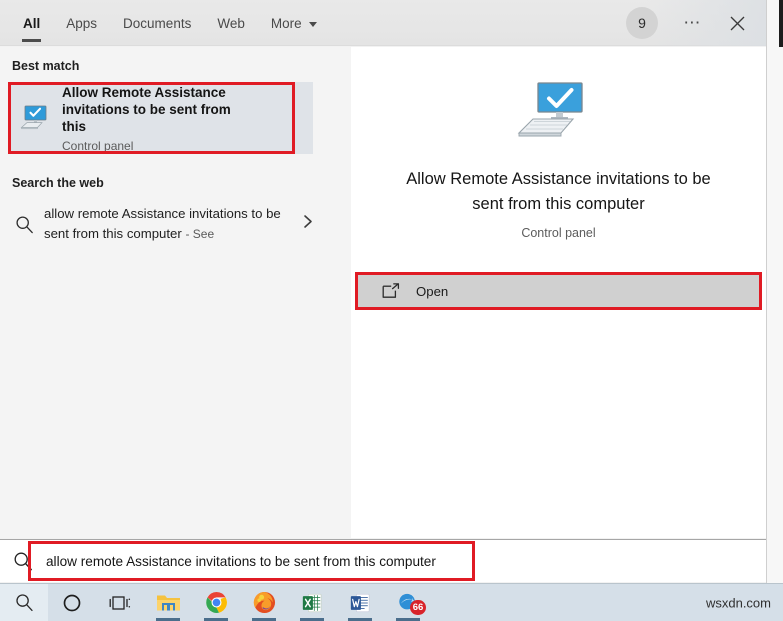 This screenshot has width=783, height=621. Describe the element at coordinates (432, 291) in the screenshot. I see `open-button-label: Open` at that location.